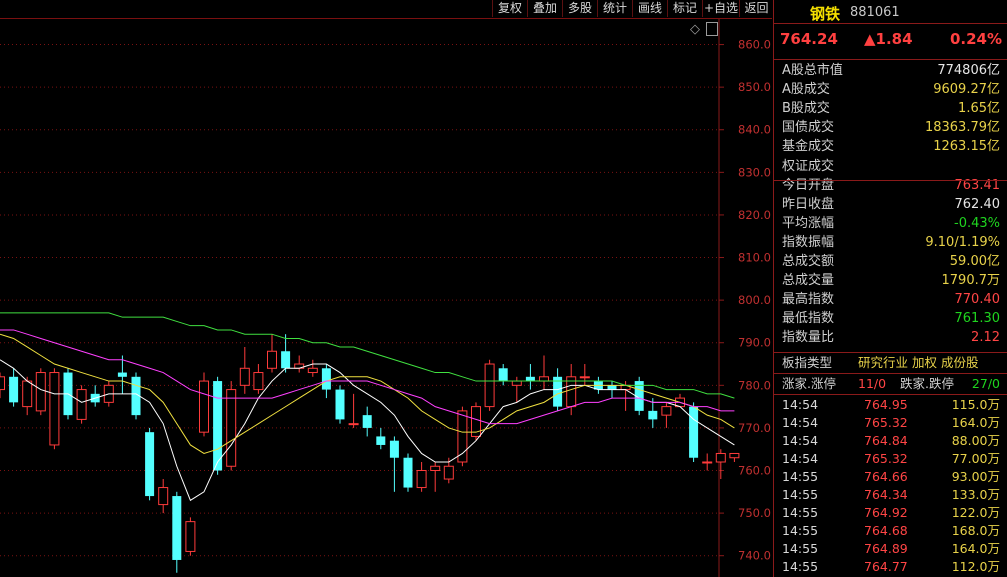 This screenshot has width=1007, height=577. What do you see at coordinates (890, 352) in the screenshot?
I see `divider` at bounding box center [890, 352].